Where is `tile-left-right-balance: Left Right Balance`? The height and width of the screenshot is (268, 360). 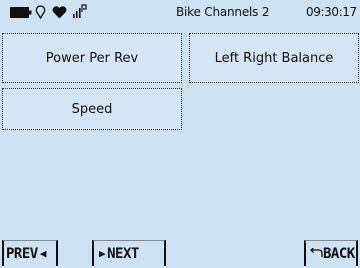
tile-left-right-balance: Left Right Balance is located at coordinates (274, 58).